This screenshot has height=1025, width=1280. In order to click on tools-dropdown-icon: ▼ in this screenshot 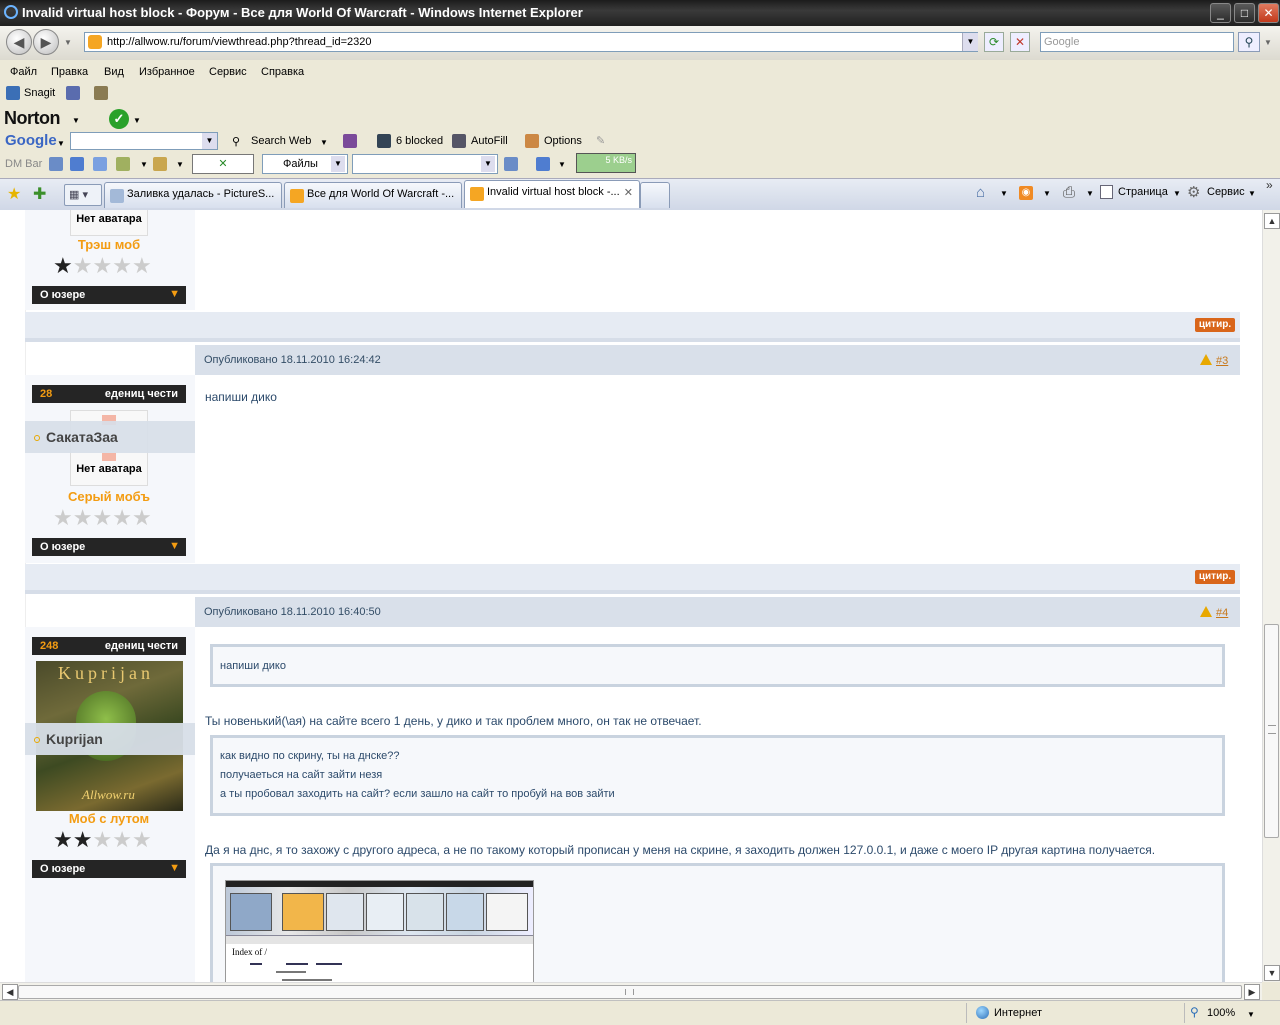, I will do `click(1252, 193)`.